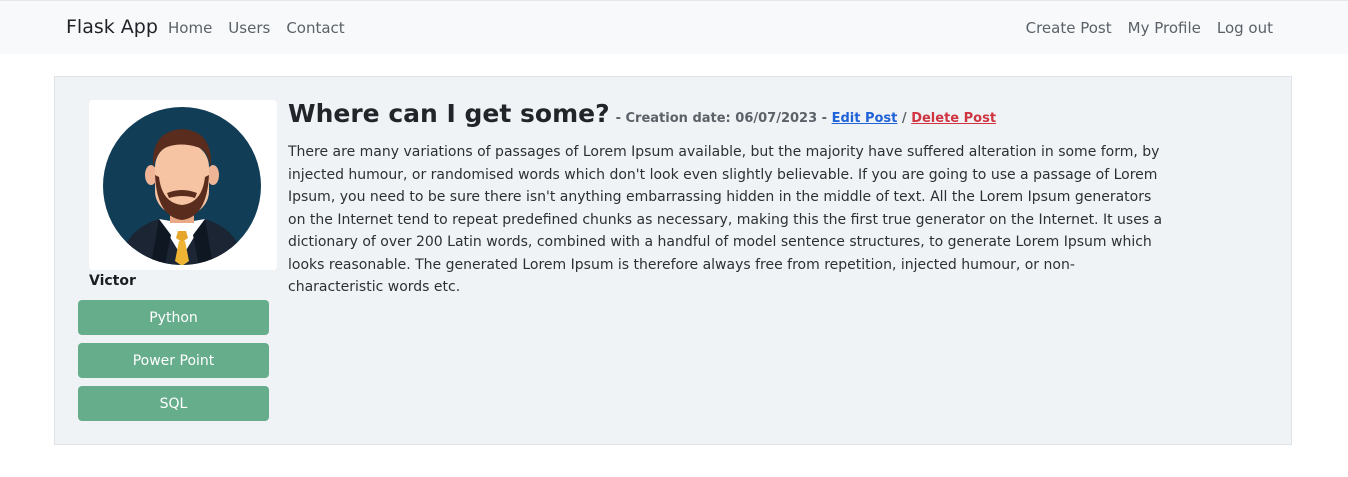  What do you see at coordinates (953, 118) in the screenshot?
I see `delete-post-link: Delete Post` at bounding box center [953, 118].